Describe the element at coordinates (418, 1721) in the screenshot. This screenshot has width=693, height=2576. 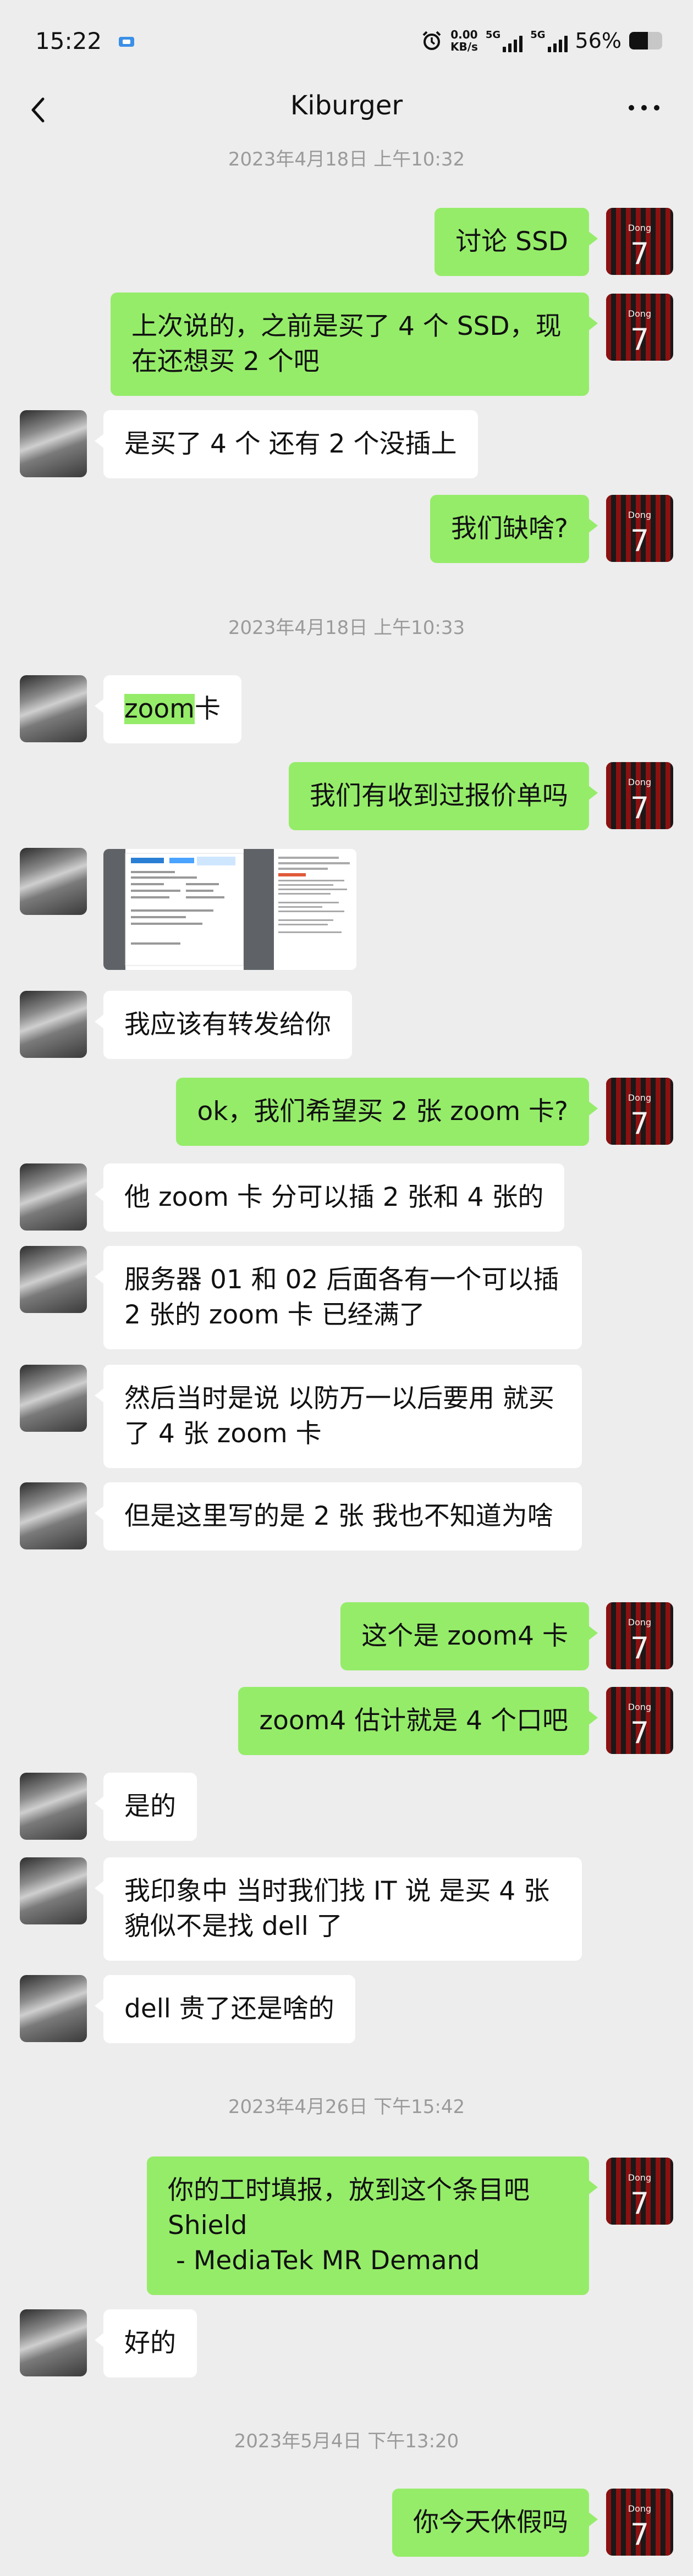
I see `message-bubble-self: zoom4 估计就是 4 个口吧` at that location.